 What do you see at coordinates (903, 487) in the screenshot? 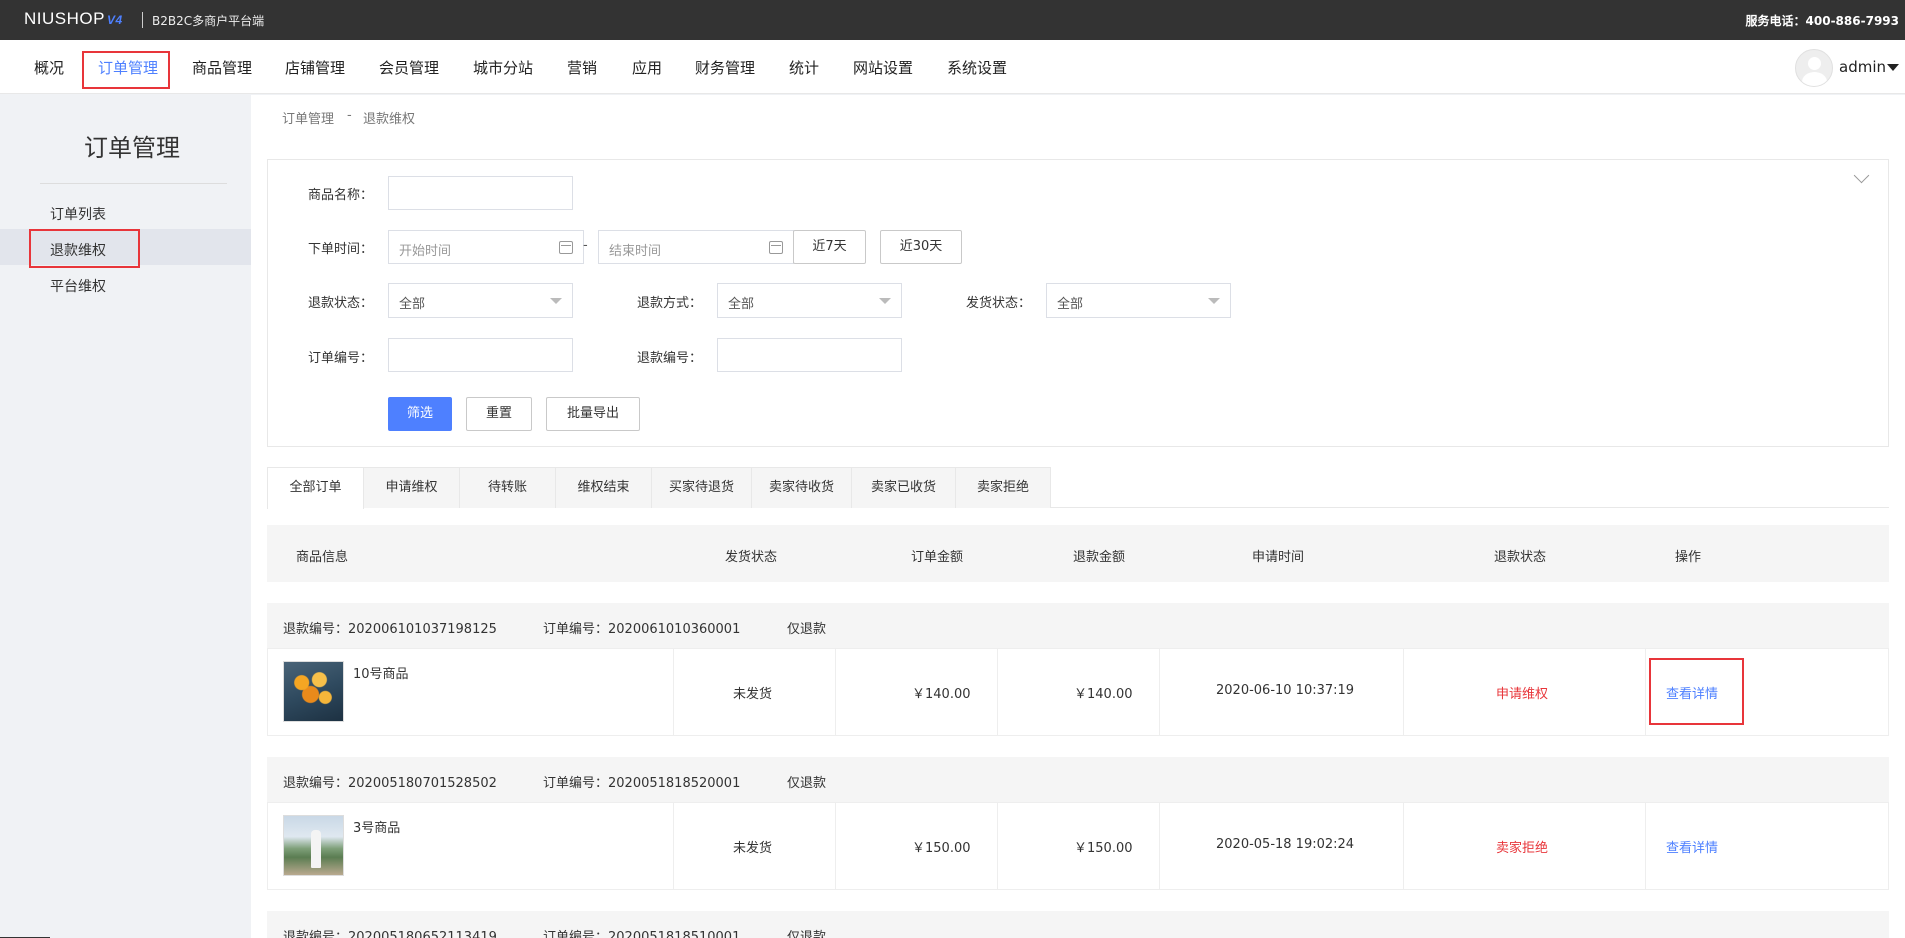
I see `tab-seller-received: 卖家已收货` at bounding box center [903, 487].